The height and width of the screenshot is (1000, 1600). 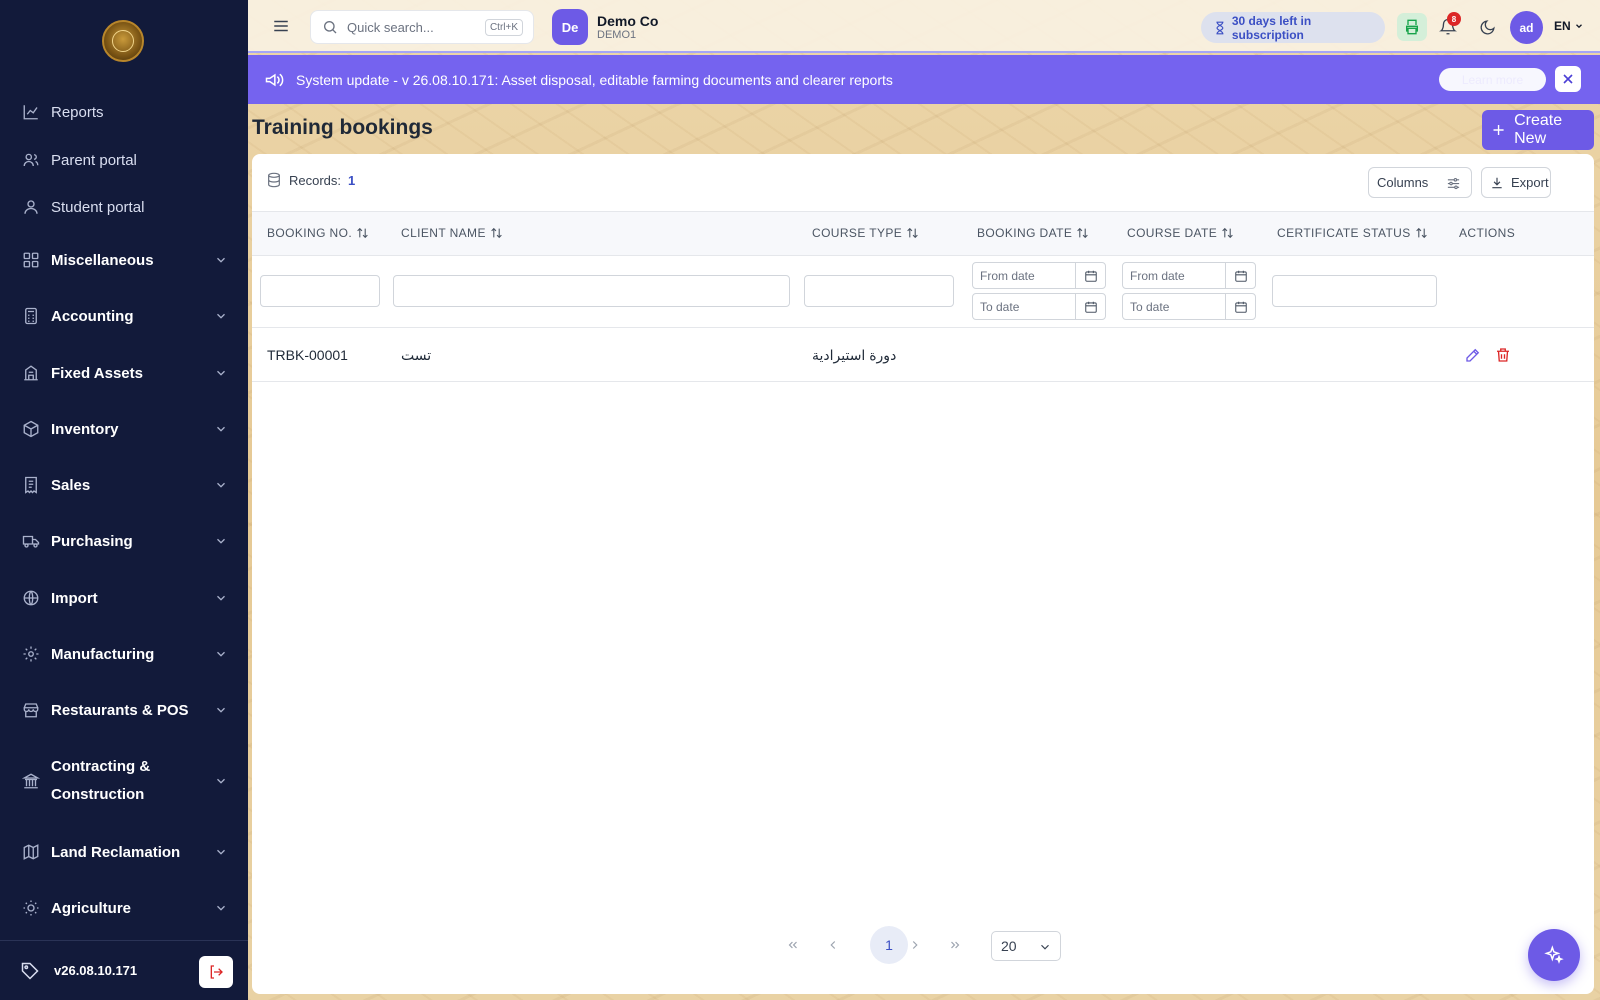 I want to click on sidebar-item-restaurants-pos: Restaurants & POS, so click(x=124, y=710).